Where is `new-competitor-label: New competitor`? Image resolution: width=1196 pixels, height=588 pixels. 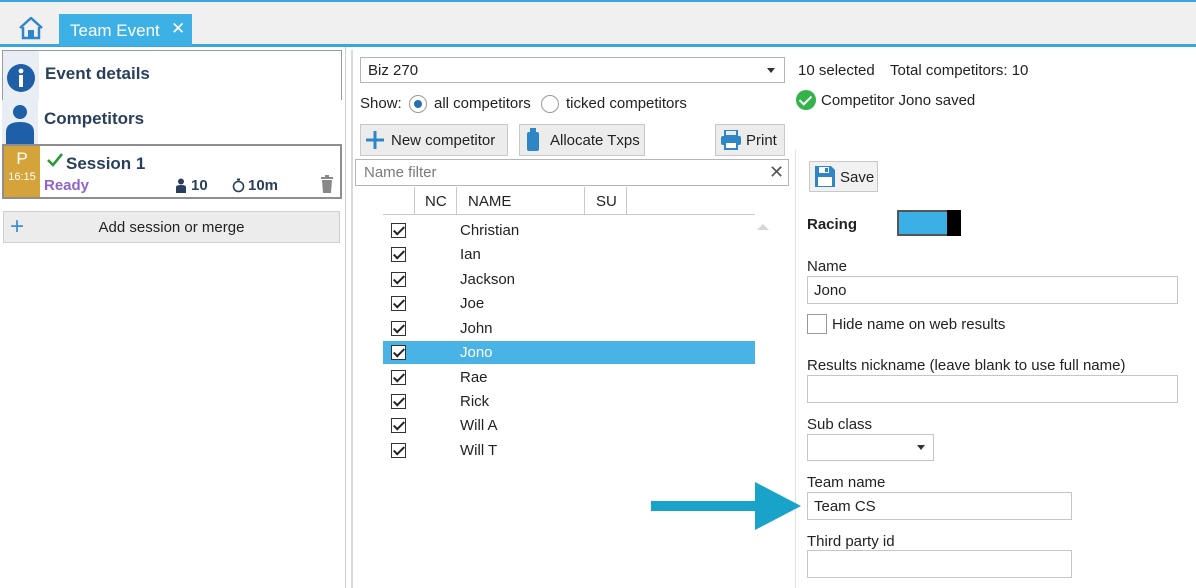 new-competitor-label: New competitor is located at coordinates (443, 140).